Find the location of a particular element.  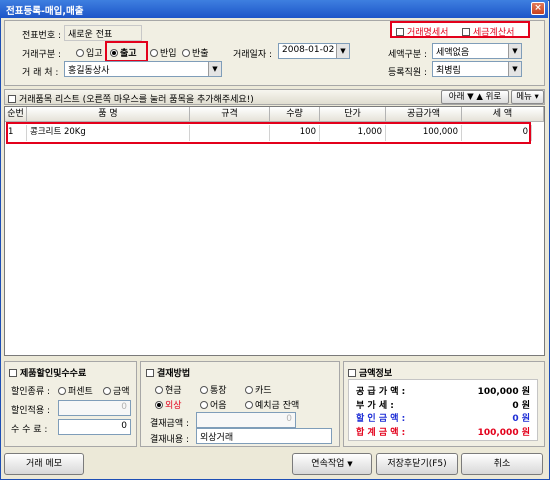

staff-select: 최병림 ▼ is located at coordinates (477, 69).